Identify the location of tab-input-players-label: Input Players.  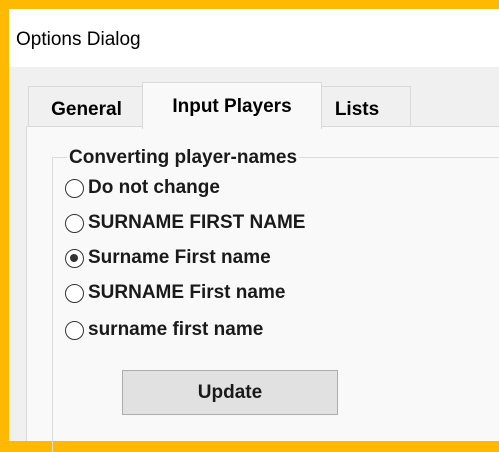
(232, 106).